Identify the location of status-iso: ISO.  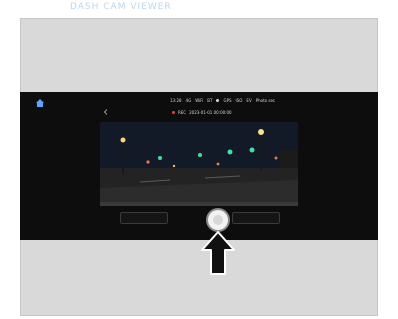
(239, 100).